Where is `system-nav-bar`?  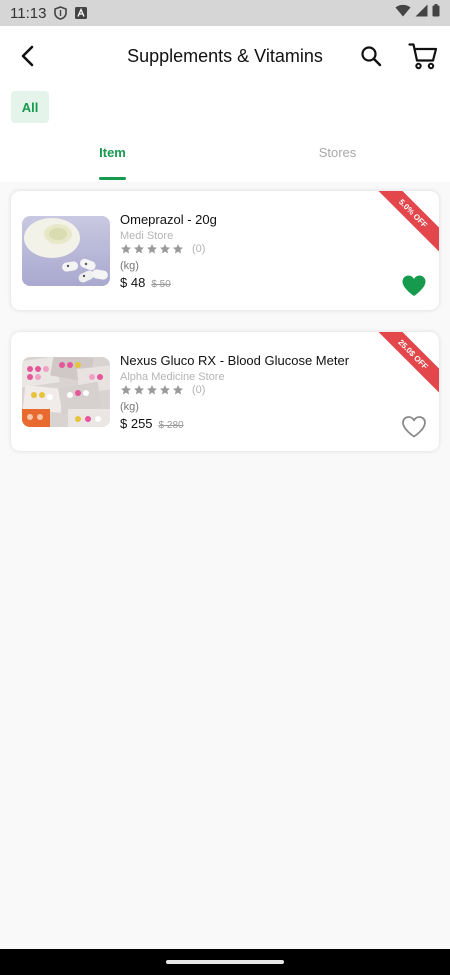 system-nav-bar is located at coordinates (225, 962).